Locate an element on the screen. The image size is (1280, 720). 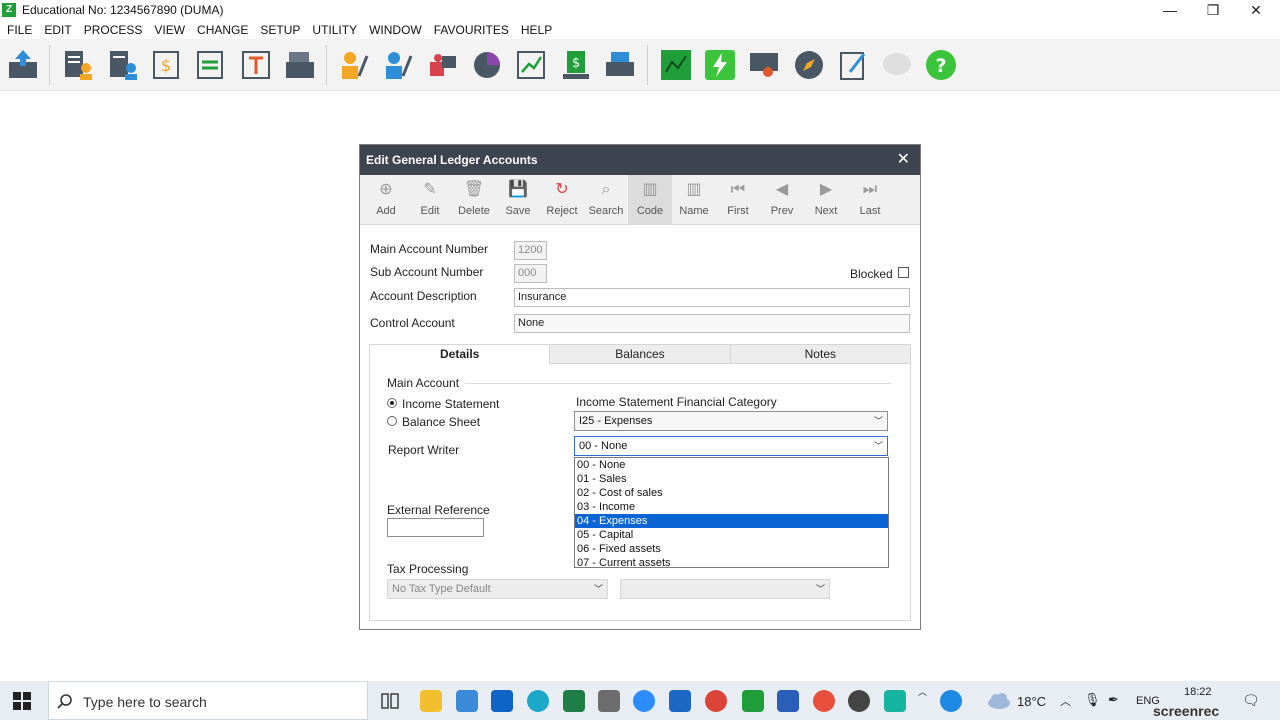
menu-file: FILE is located at coordinates (19, 30).